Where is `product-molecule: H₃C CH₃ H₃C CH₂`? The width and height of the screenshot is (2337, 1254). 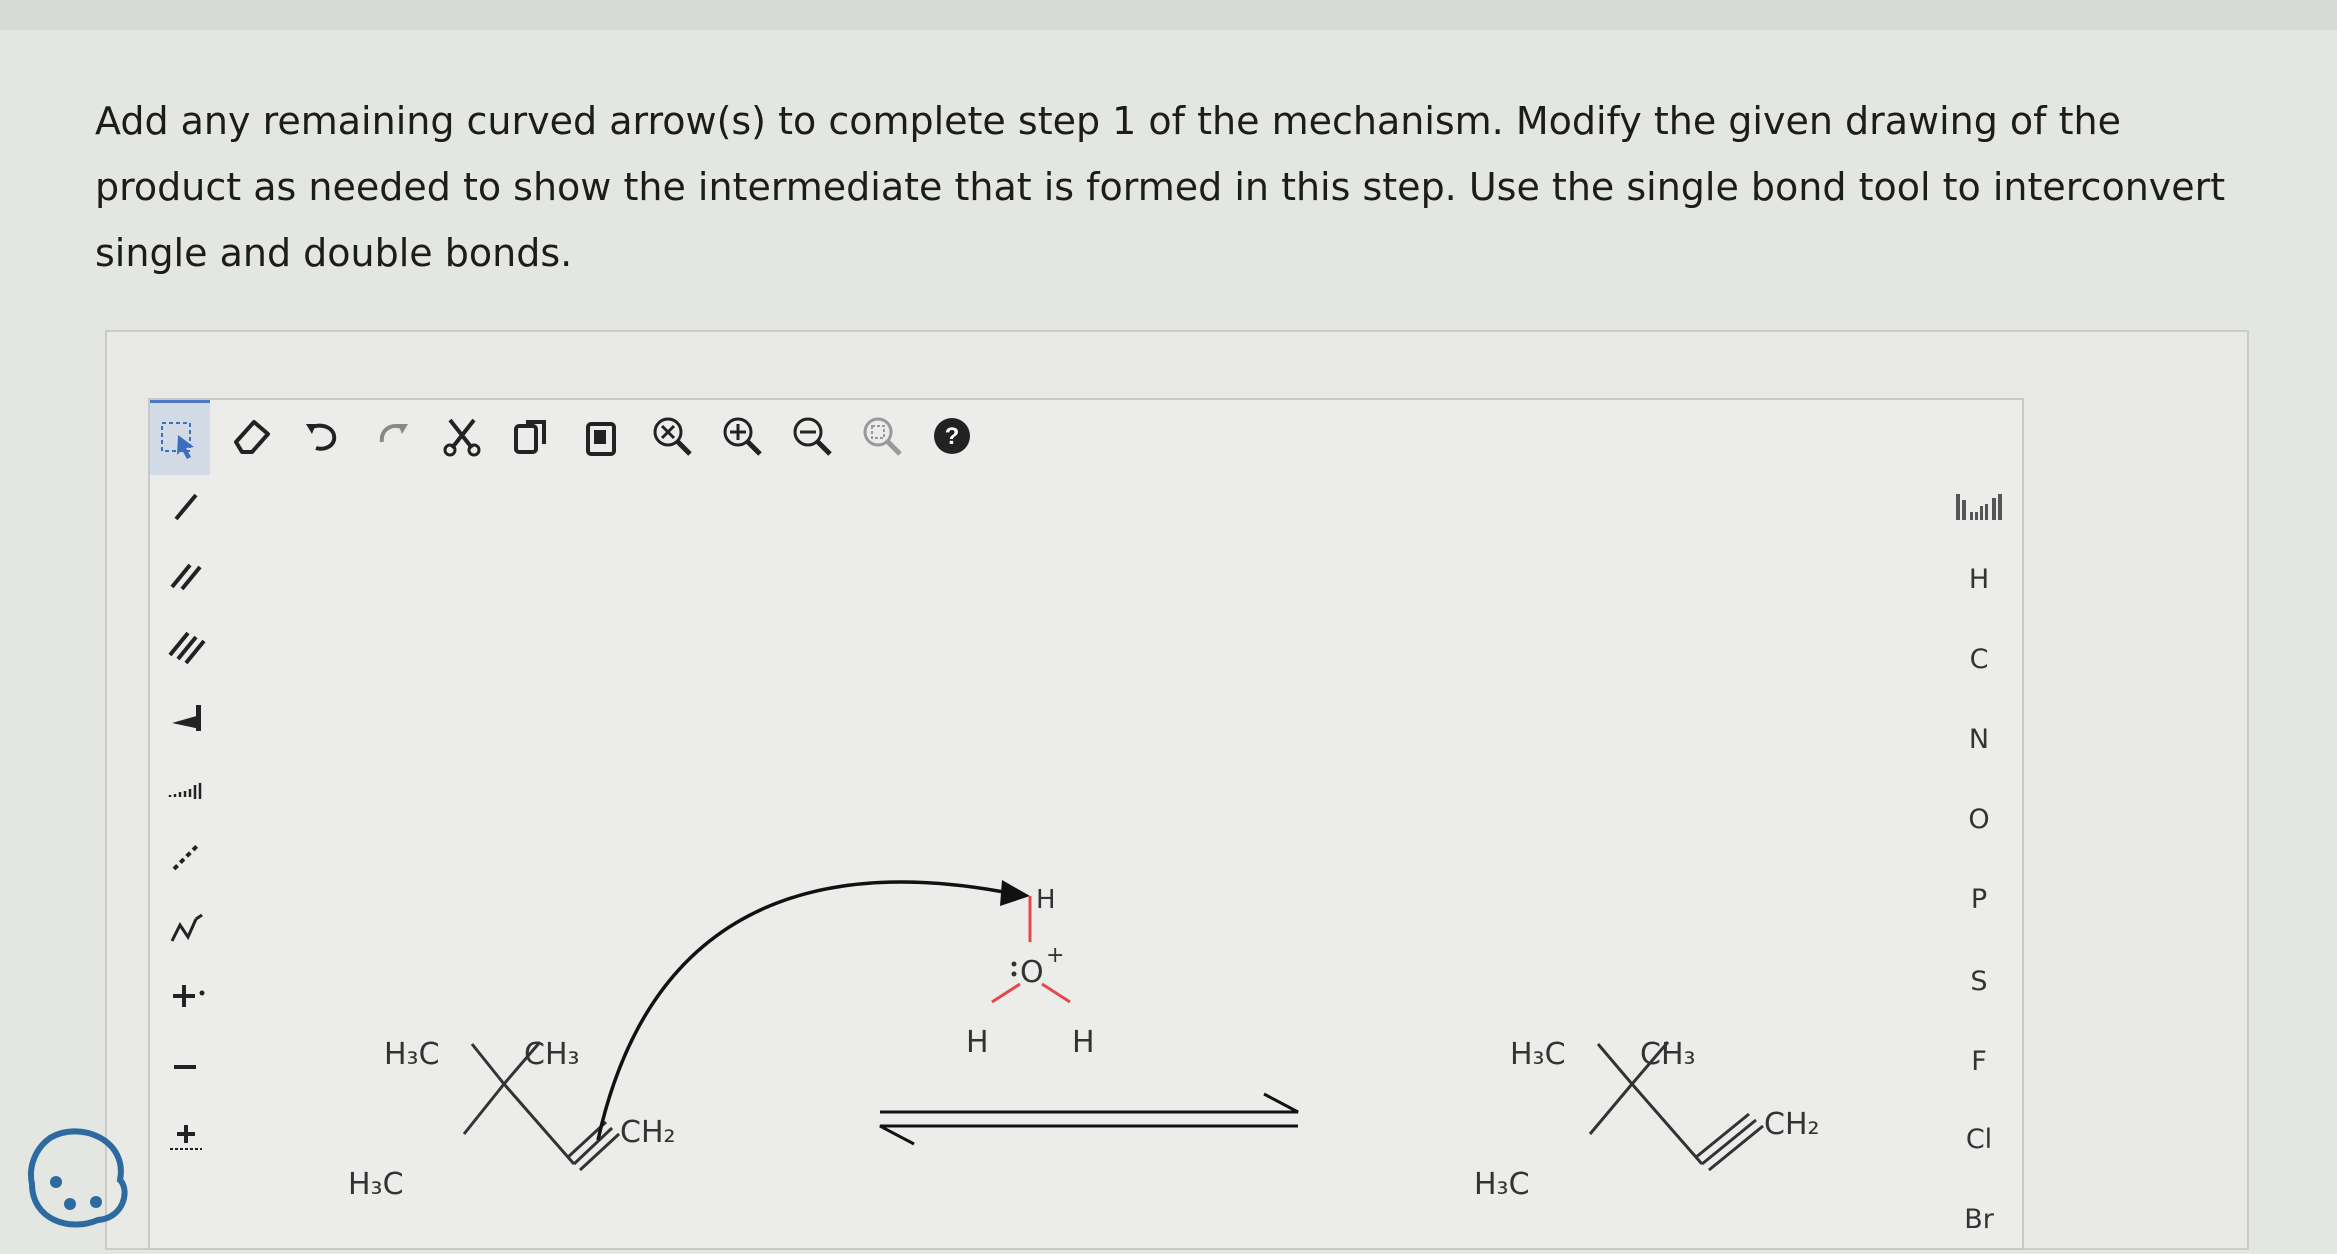
product-molecule: H₃C CH₃ H₃C CH₂ is located at coordinates (1647, 1119).